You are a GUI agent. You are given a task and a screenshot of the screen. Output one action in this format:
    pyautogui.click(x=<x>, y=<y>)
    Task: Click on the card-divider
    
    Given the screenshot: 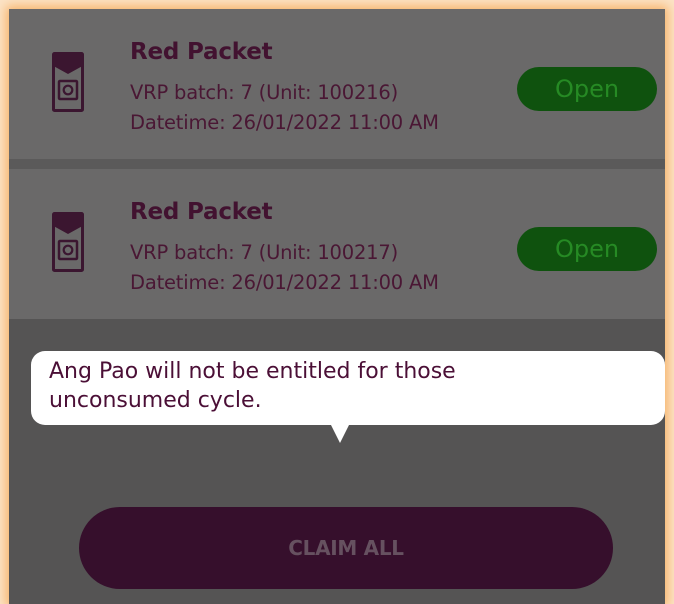 What is the action you would take?
    pyautogui.click(x=337, y=164)
    